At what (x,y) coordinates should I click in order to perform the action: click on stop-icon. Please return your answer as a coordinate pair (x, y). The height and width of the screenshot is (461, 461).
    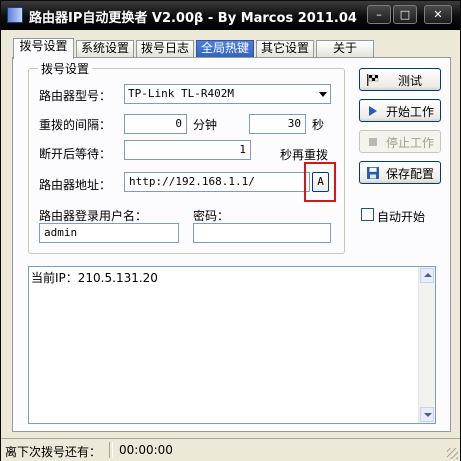
    Looking at the image, I should click on (373, 142).